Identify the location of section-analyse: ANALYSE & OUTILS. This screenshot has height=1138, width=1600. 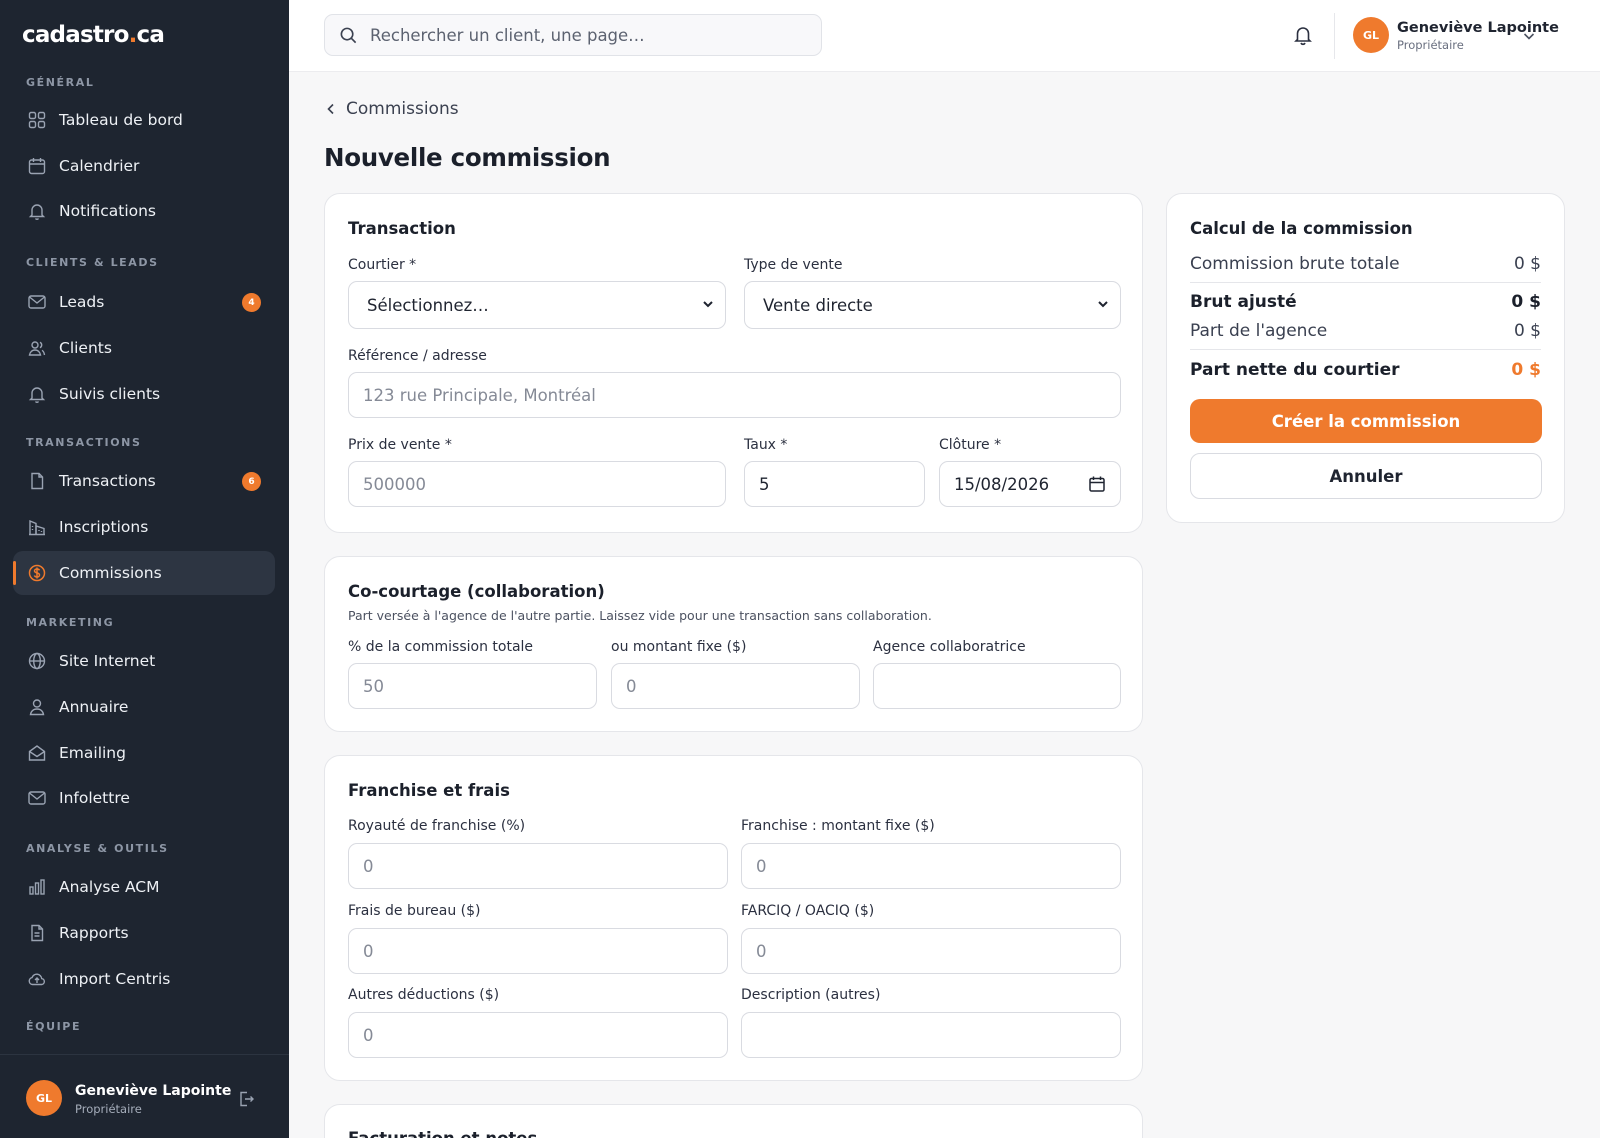
(97, 848).